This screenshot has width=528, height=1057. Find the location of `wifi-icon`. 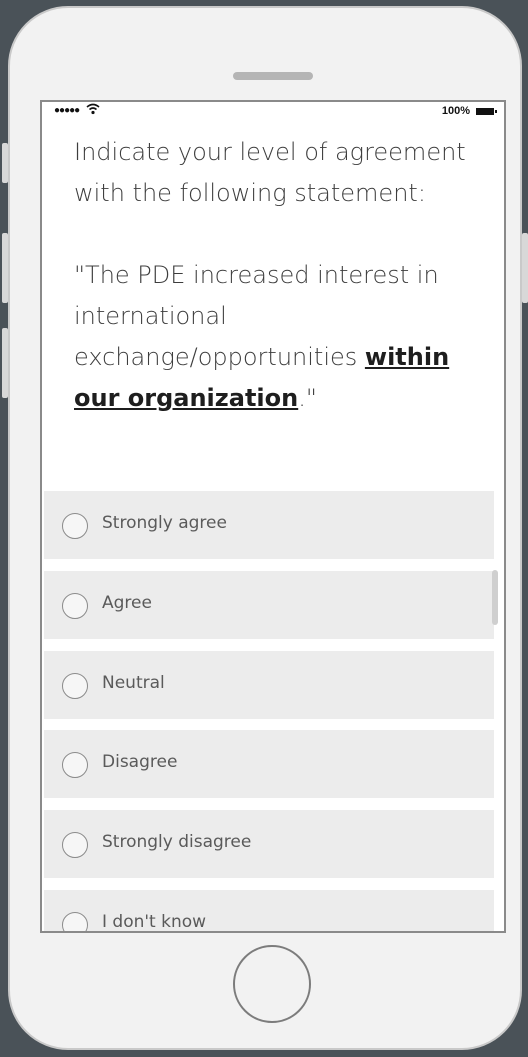

wifi-icon is located at coordinates (93, 110).